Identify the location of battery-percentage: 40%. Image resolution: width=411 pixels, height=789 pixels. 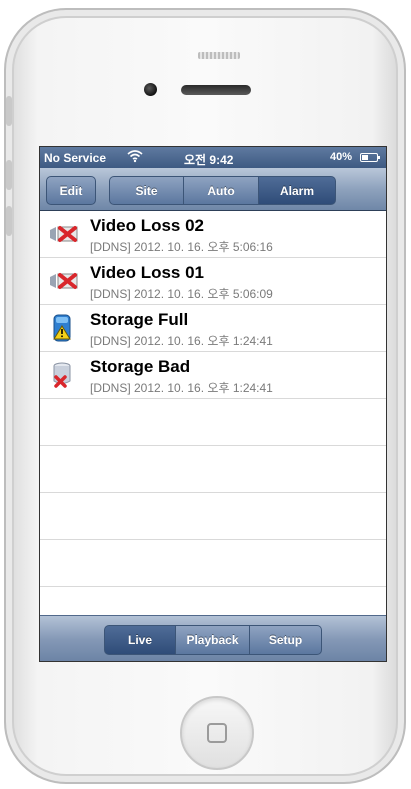
(341, 157).